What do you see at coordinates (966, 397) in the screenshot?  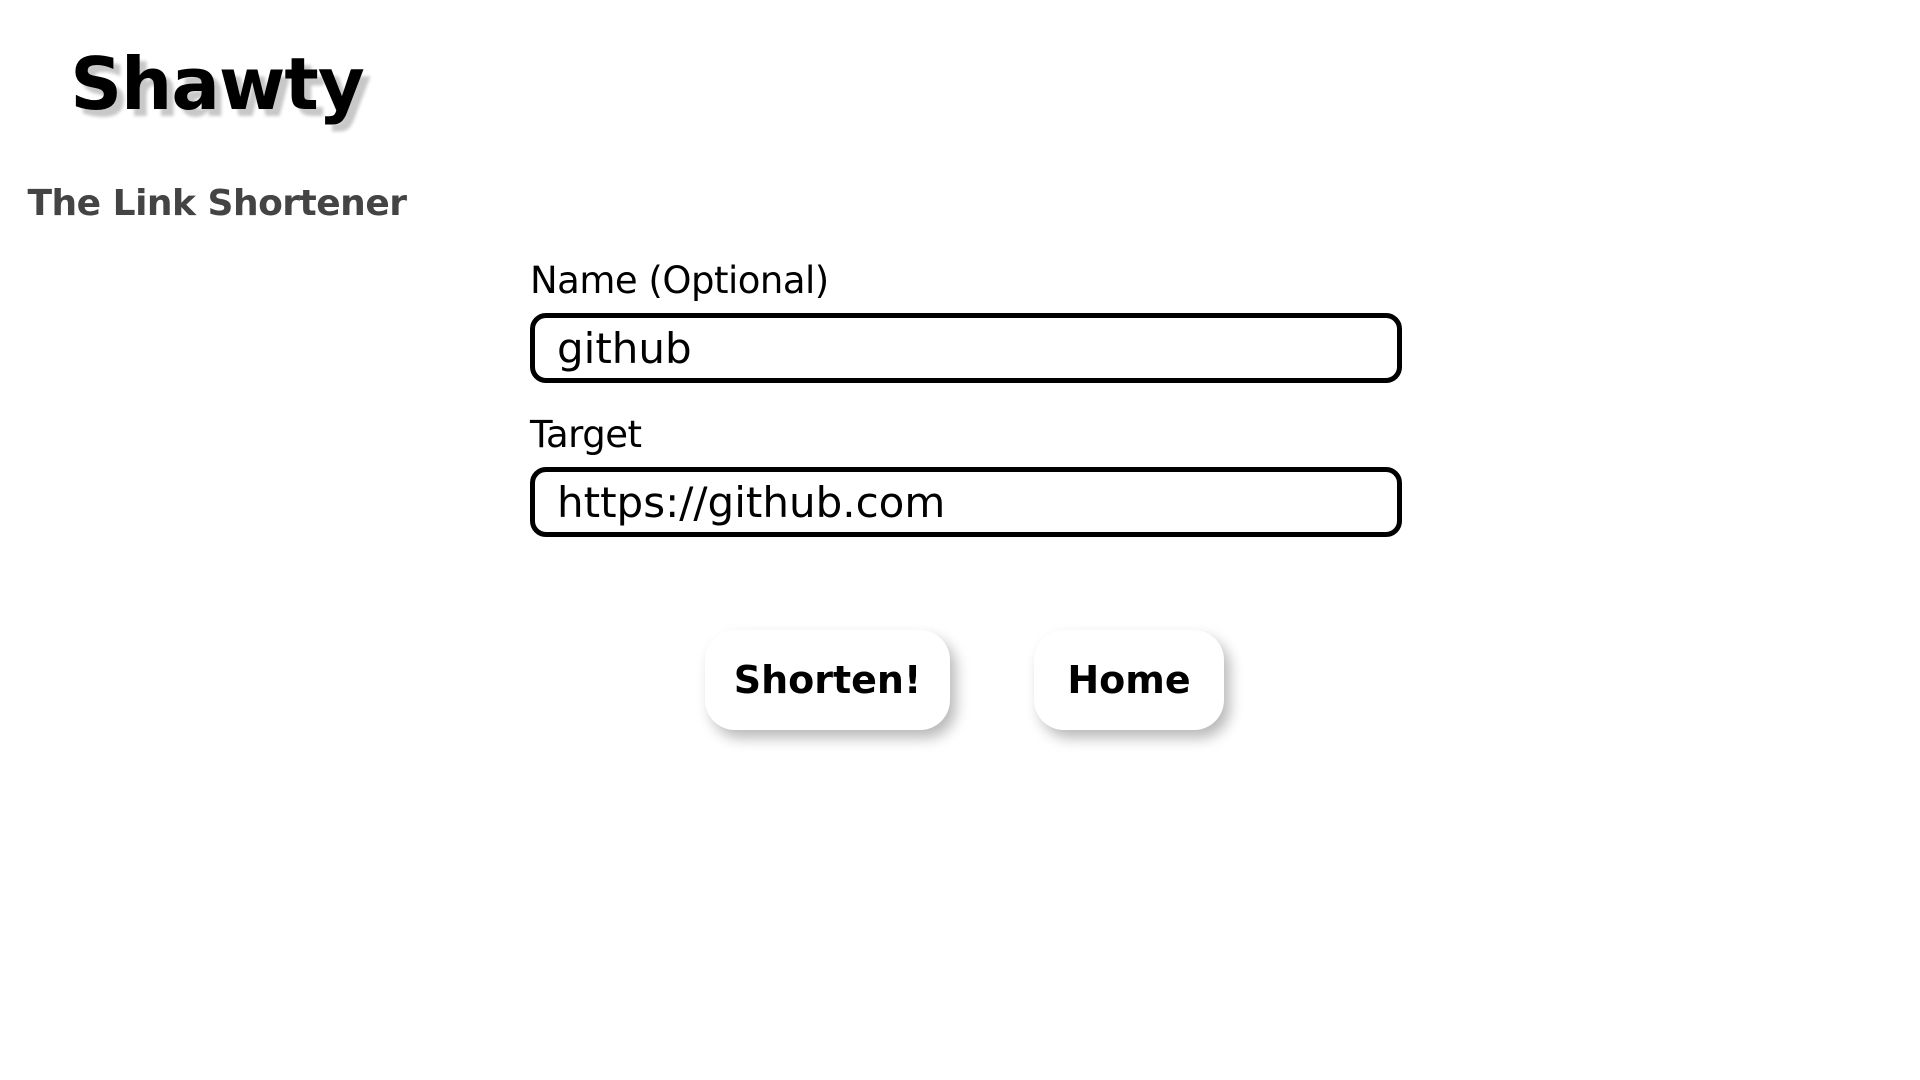 I see `shorten-form: Name (Optional) Target` at bounding box center [966, 397].